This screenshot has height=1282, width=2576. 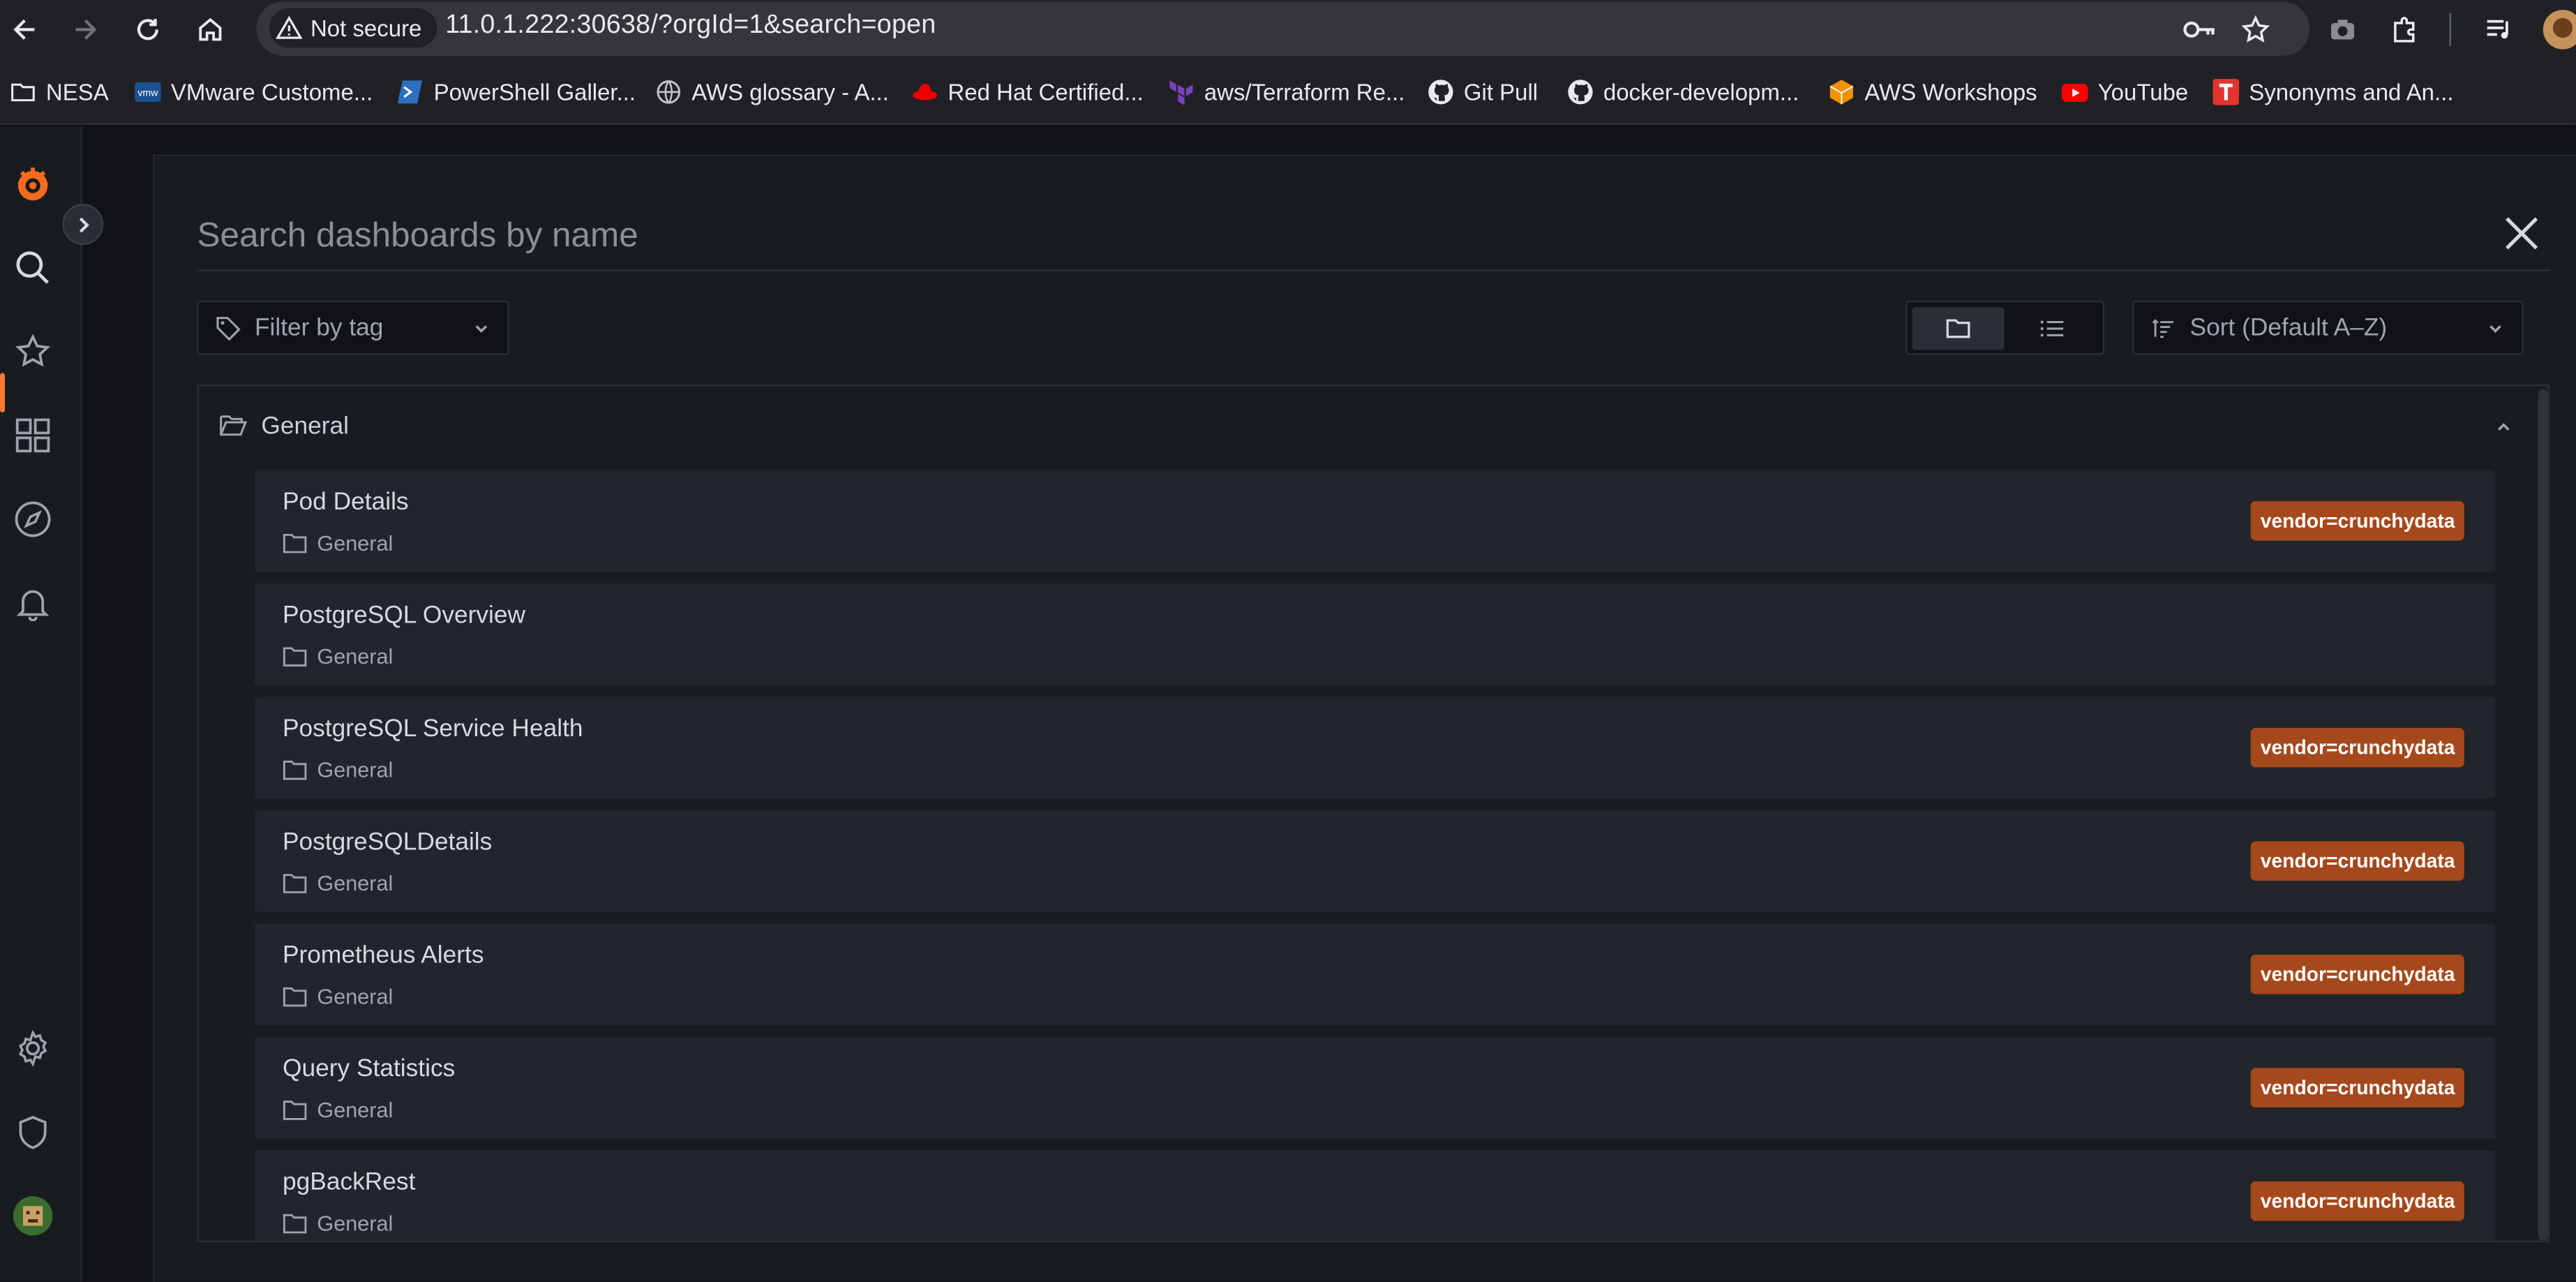 What do you see at coordinates (2074, 92) in the screenshot?
I see `youtube-icon` at bounding box center [2074, 92].